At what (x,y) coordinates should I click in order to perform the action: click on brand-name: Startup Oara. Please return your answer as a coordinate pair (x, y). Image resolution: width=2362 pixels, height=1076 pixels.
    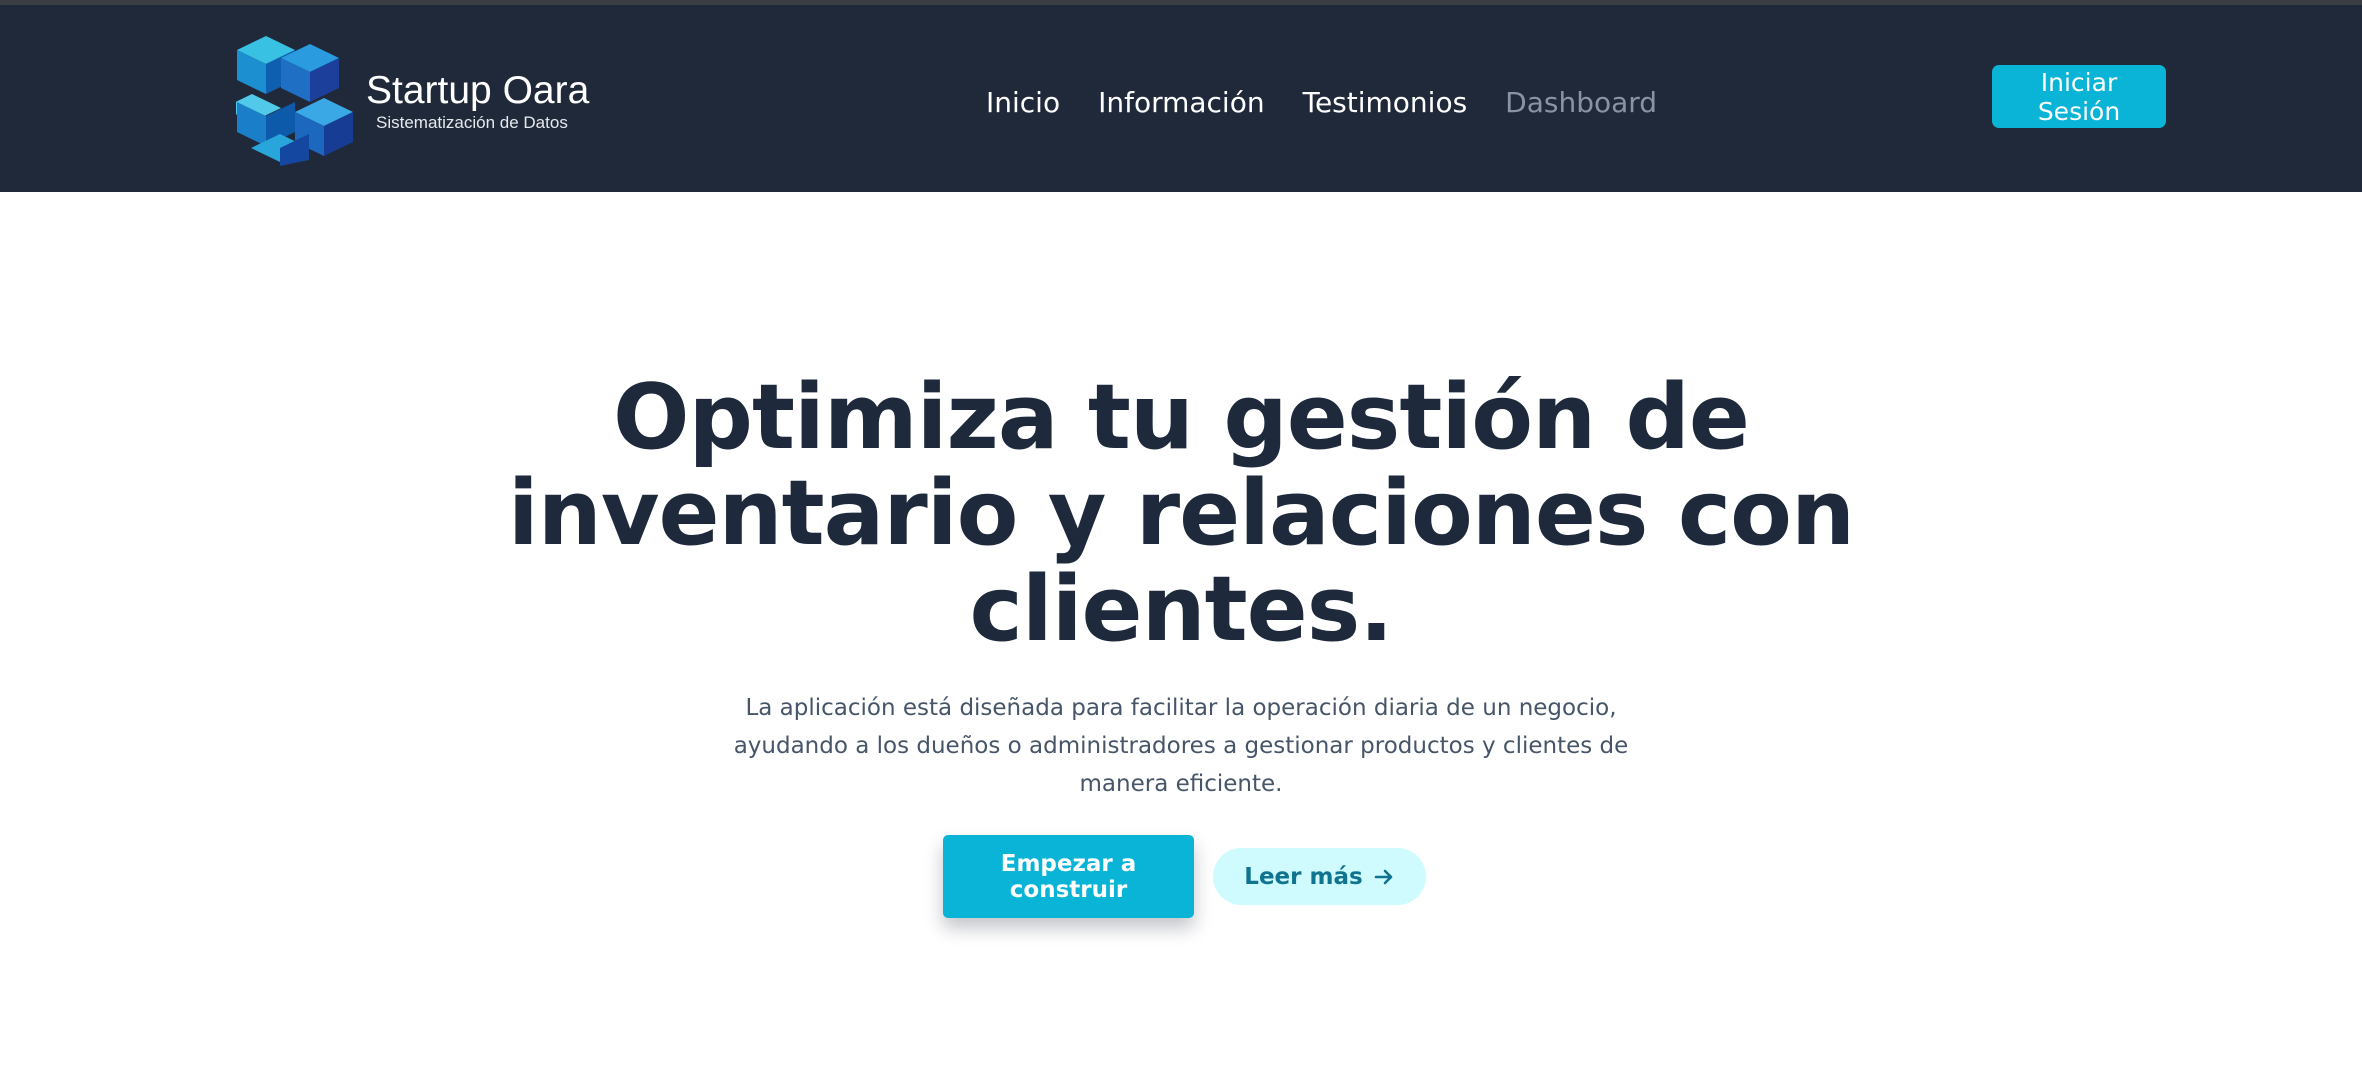
    Looking at the image, I should click on (478, 90).